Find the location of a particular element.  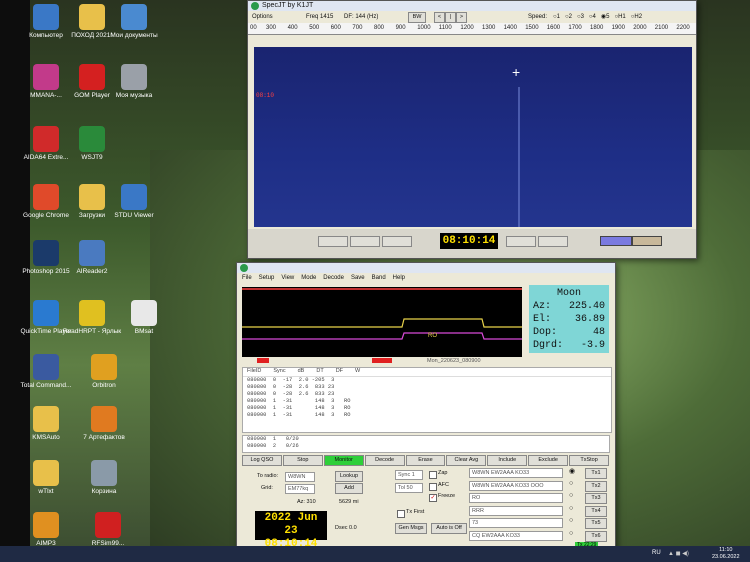

language-indicator: RU is located at coordinates (656, 553).